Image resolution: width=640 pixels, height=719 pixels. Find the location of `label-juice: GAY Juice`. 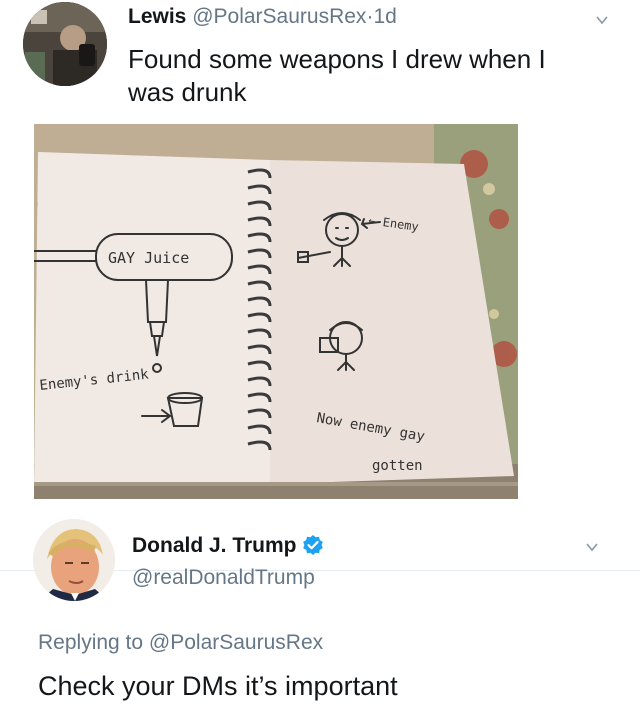

label-juice: GAY Juice is located at coordinates (148, 258).